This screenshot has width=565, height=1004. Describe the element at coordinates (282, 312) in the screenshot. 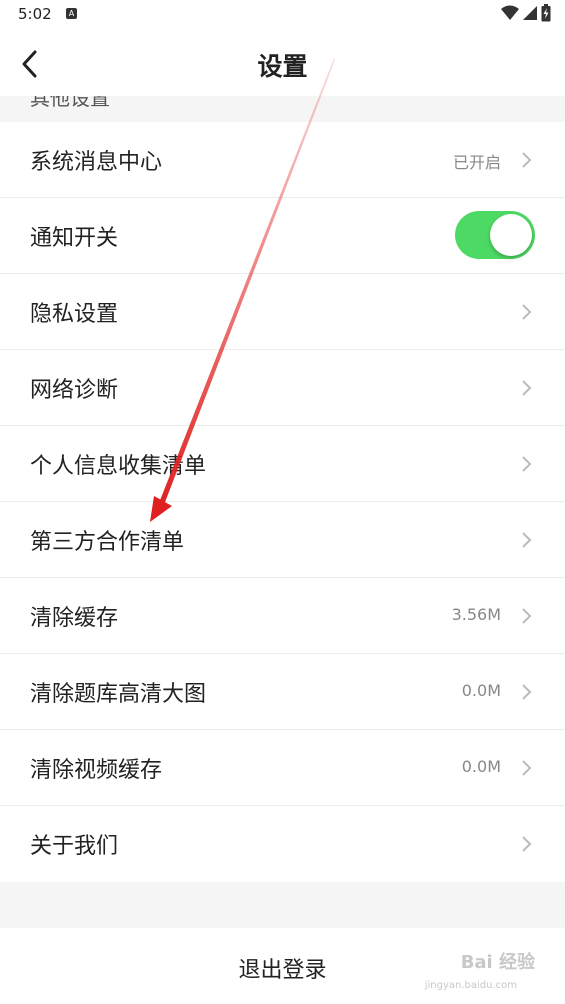

I see `row-privacy-settings: 隐私设置` at that location.